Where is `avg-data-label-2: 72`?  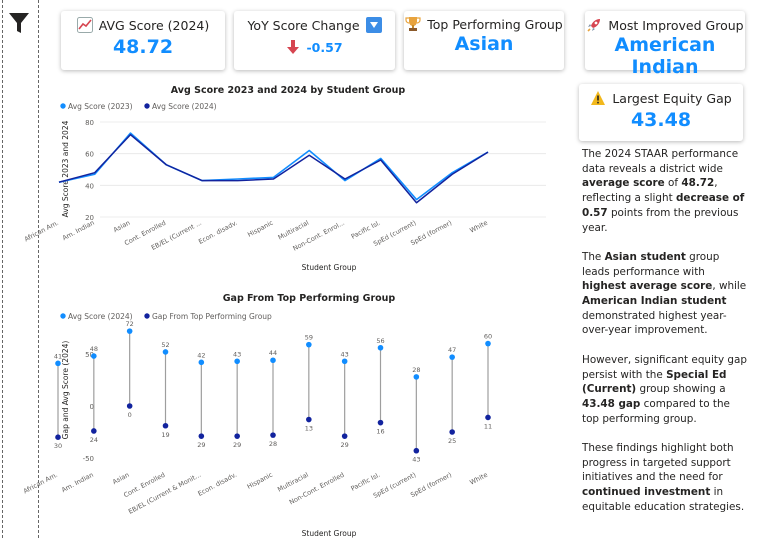 avg-data-label-2: 72 is located at coordinates (130, 324).